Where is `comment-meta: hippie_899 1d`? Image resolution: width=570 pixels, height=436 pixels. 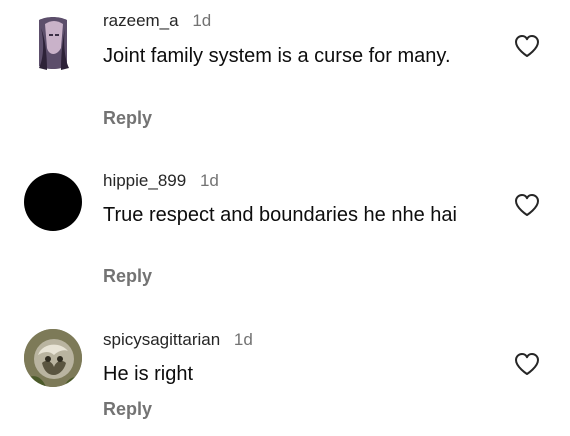 comment-meta: hippie_899 1d is located at coordinates (161, 181).